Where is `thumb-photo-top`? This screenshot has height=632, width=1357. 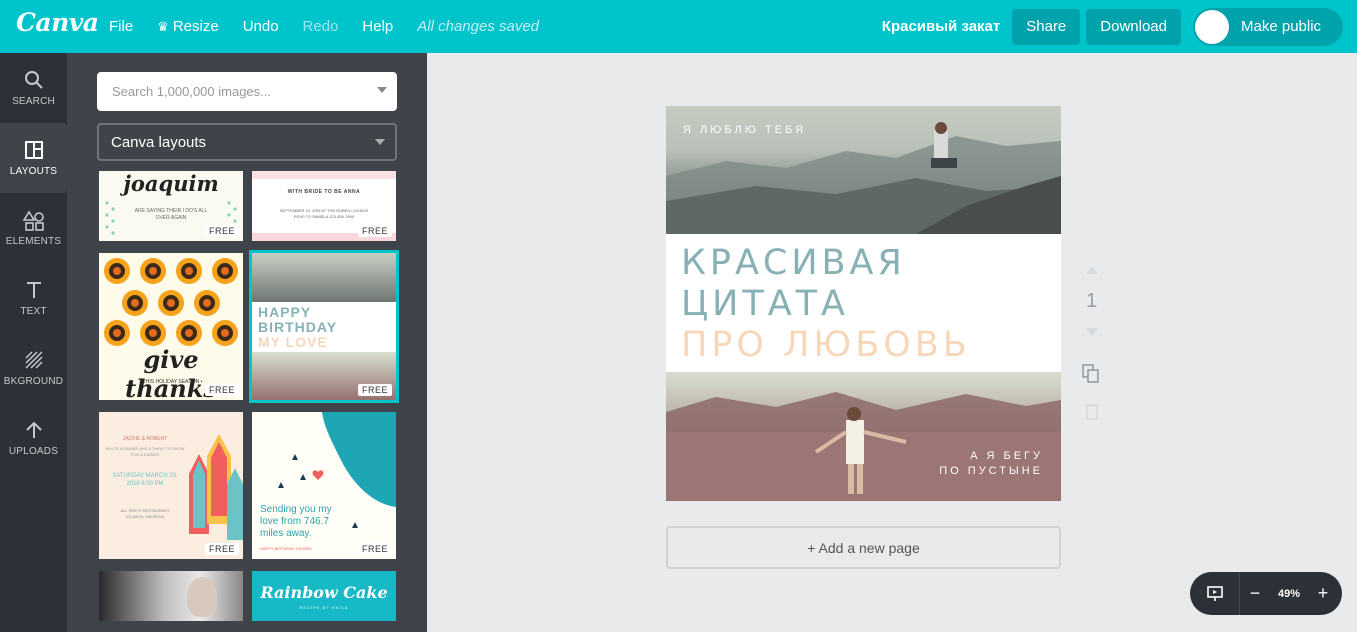
thumb-photo-top is located at coordinates (324, 277).